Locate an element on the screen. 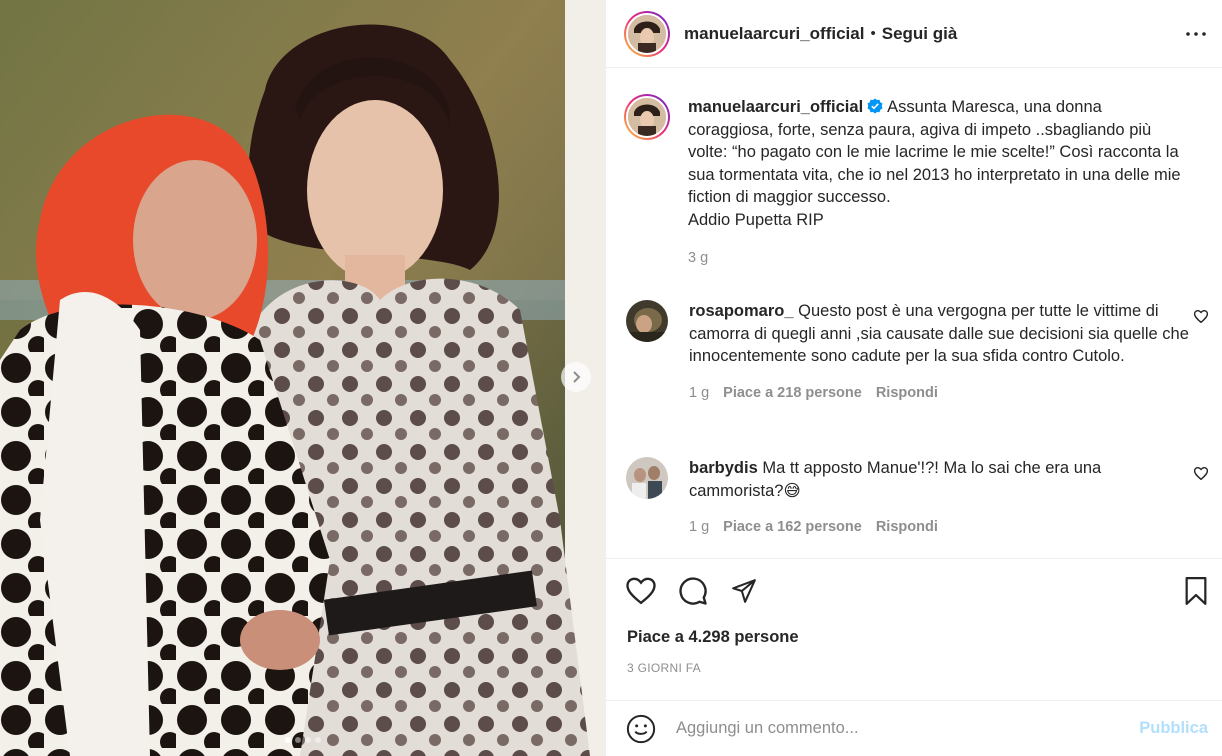  author-username: manuelaarcuri_official is located at coordinates (774, 34).